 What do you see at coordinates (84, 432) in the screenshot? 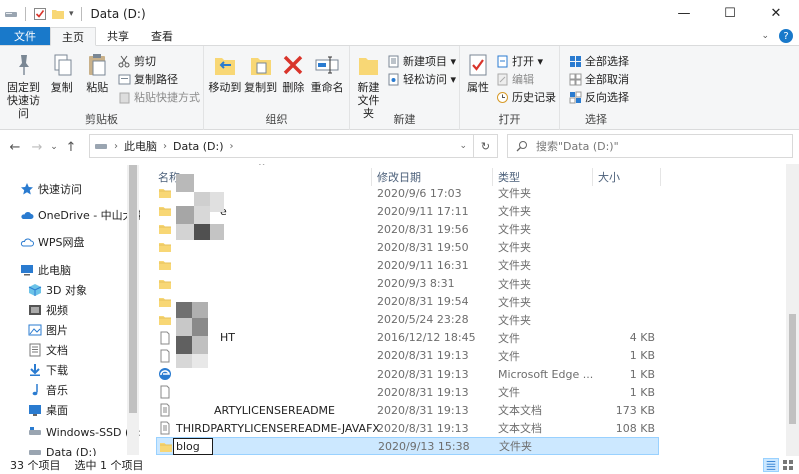
I see `nav-item-windows-ssd: Windows-SSD (C:)` at bounding box center [84, 432].